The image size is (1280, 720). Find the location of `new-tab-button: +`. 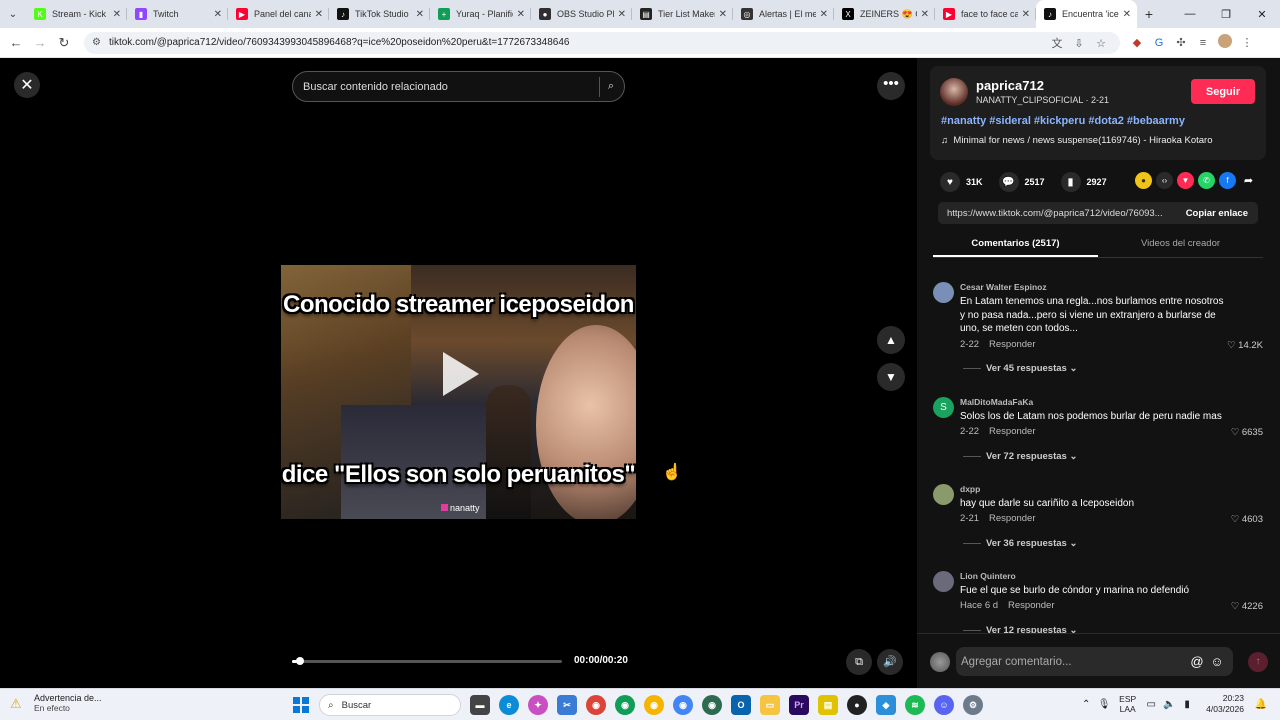

new-tab-button: + is located at coordinates (1149, 14).